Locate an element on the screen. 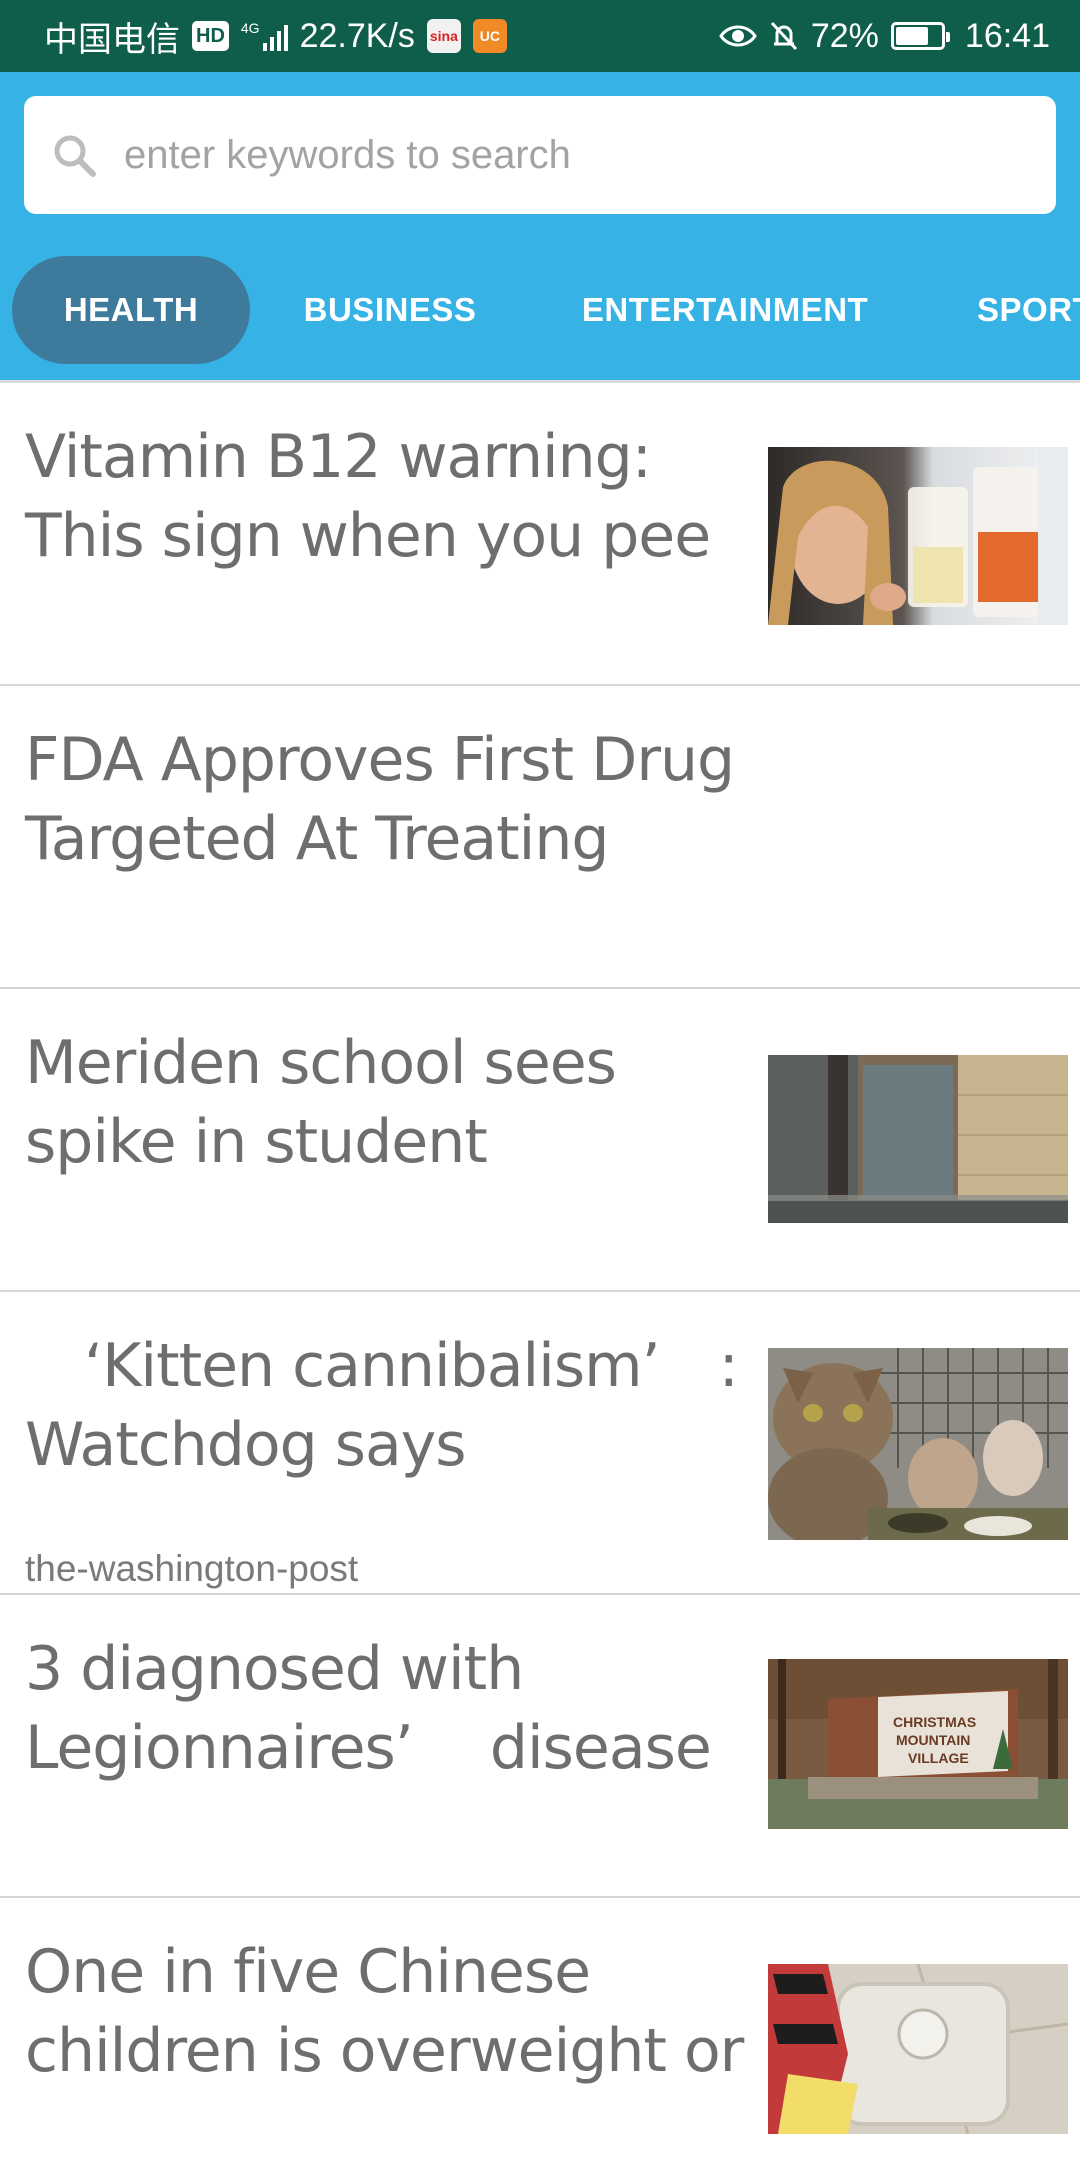 This screenshot has width=1080, height=2160. battery-icon is located at coordinates (920, 36).